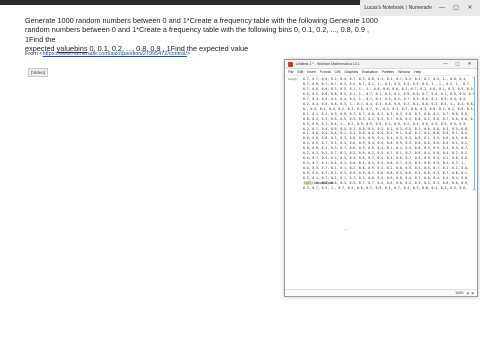 This screenshot has width=480, height=360. What do you see at coordinates (459, 293) in the screenshot?
I see `zoom-level: 100%` at bounding box center [459, 293].